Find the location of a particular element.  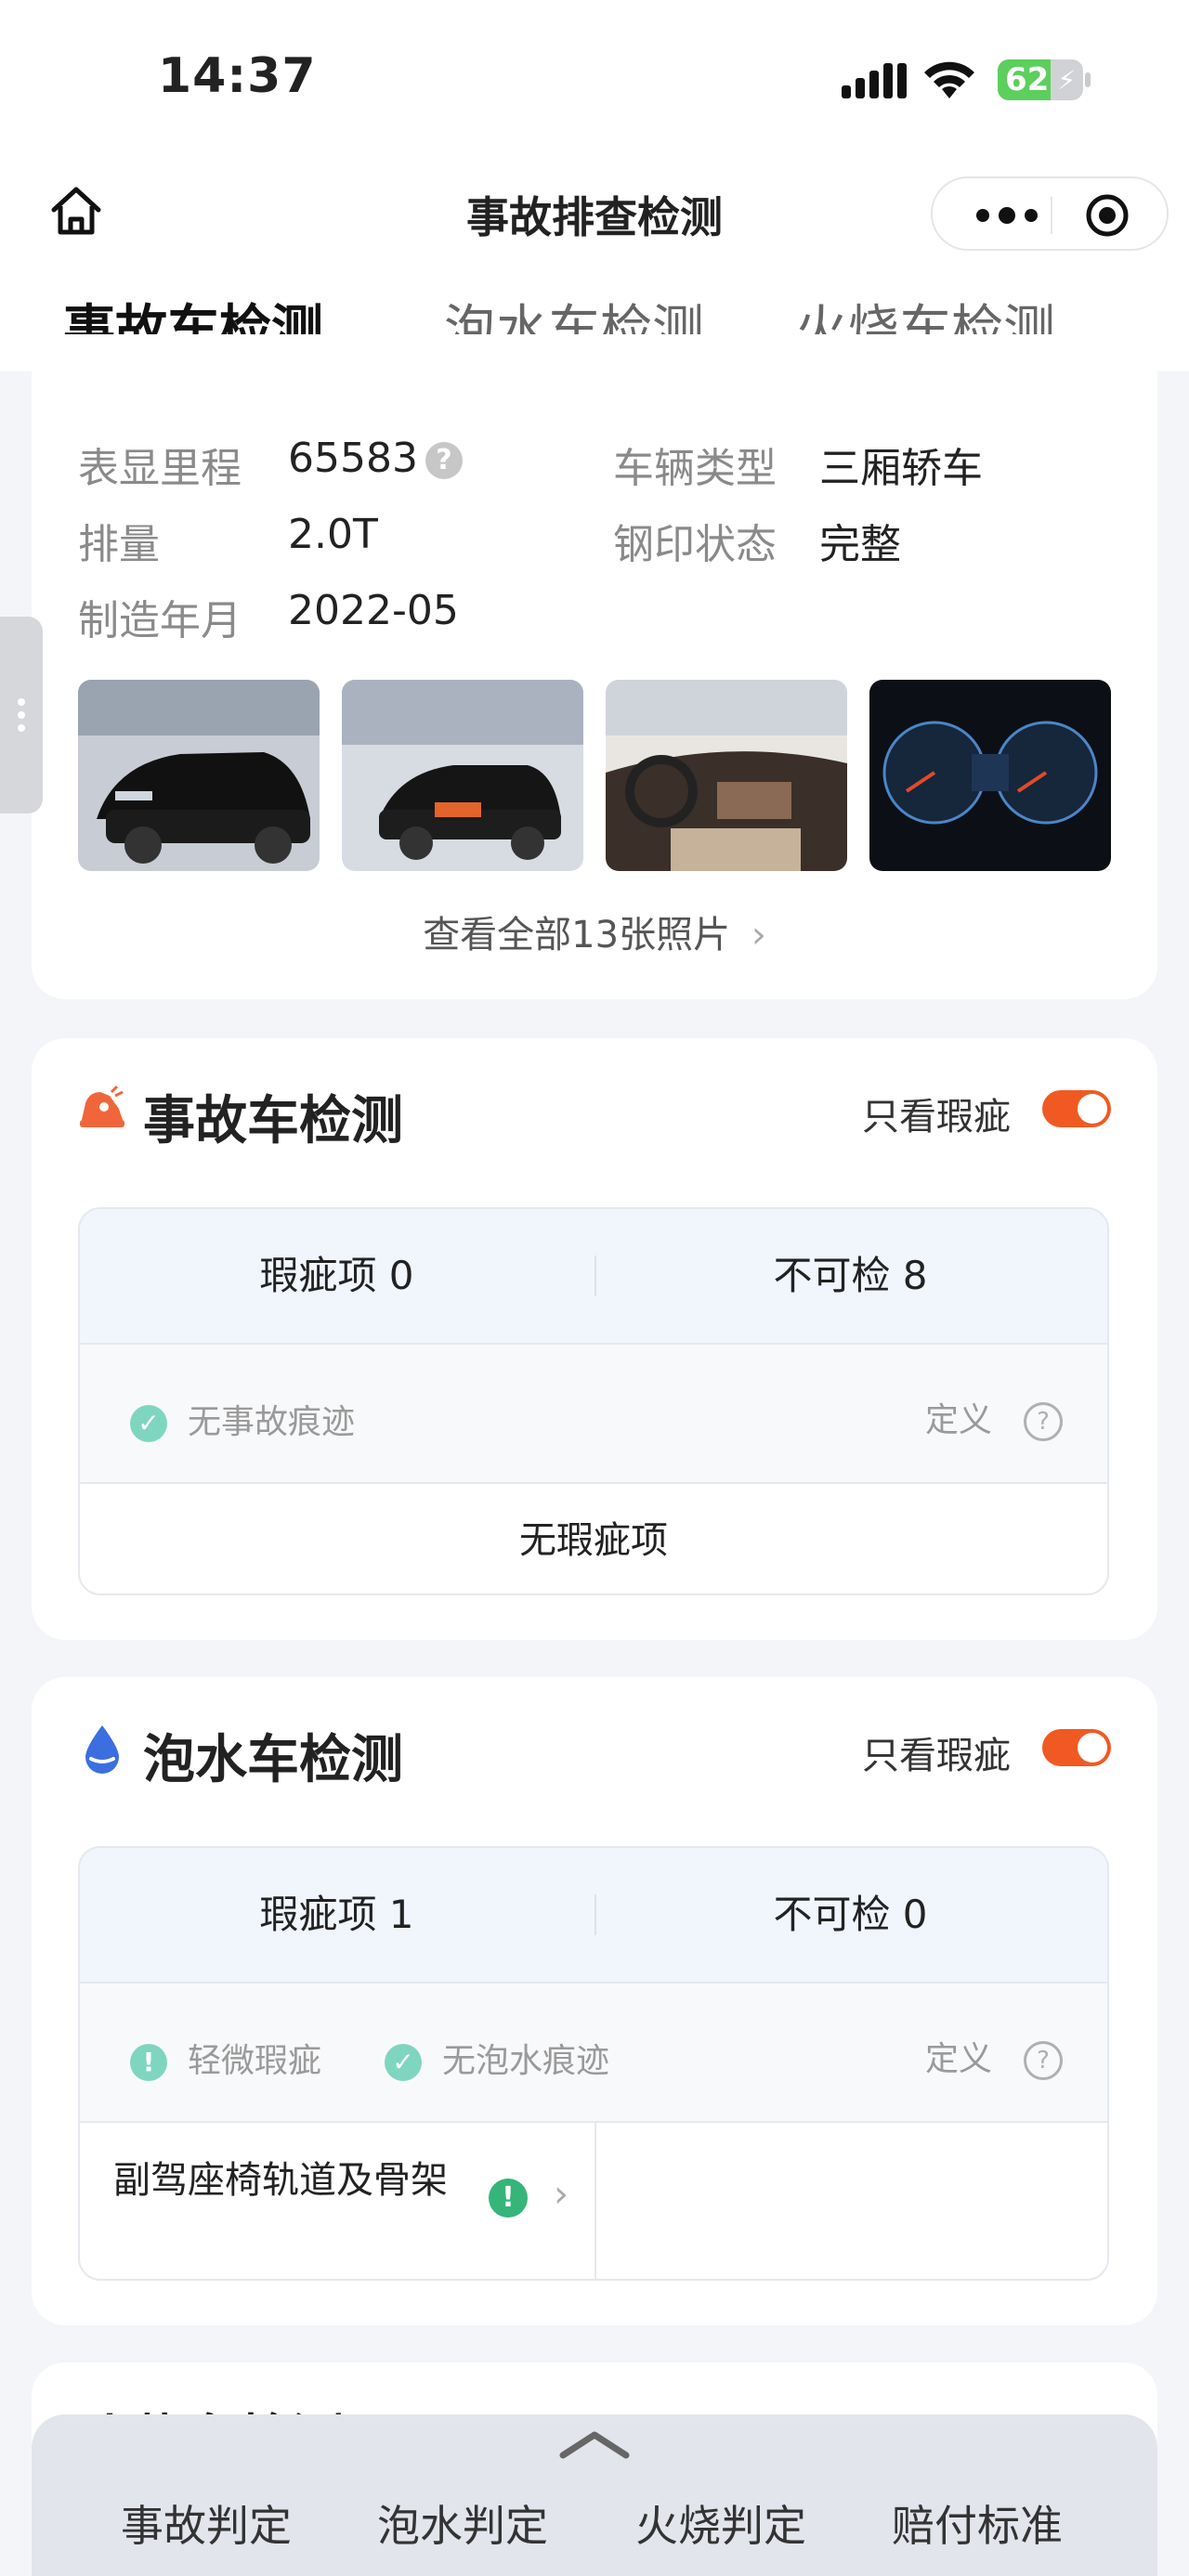

flood-flaw-only-toggle: 只看瑕疵 is located at coordinates (971, 1751).